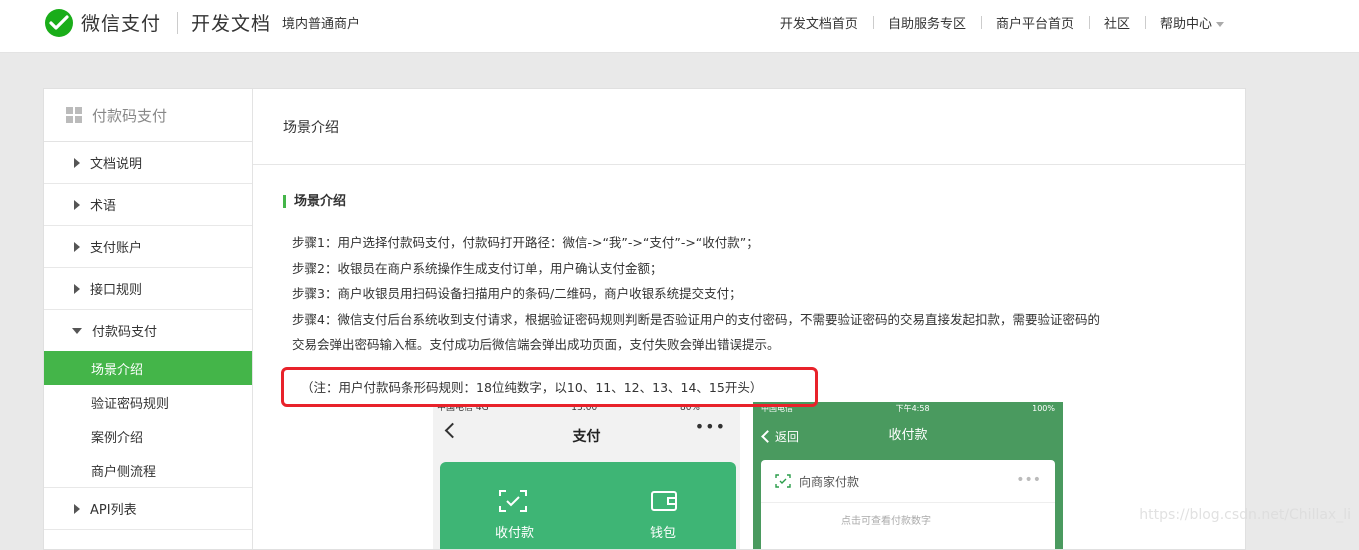  I want to click on card-hint: 点击可查看付款数字, so click(886, 521).